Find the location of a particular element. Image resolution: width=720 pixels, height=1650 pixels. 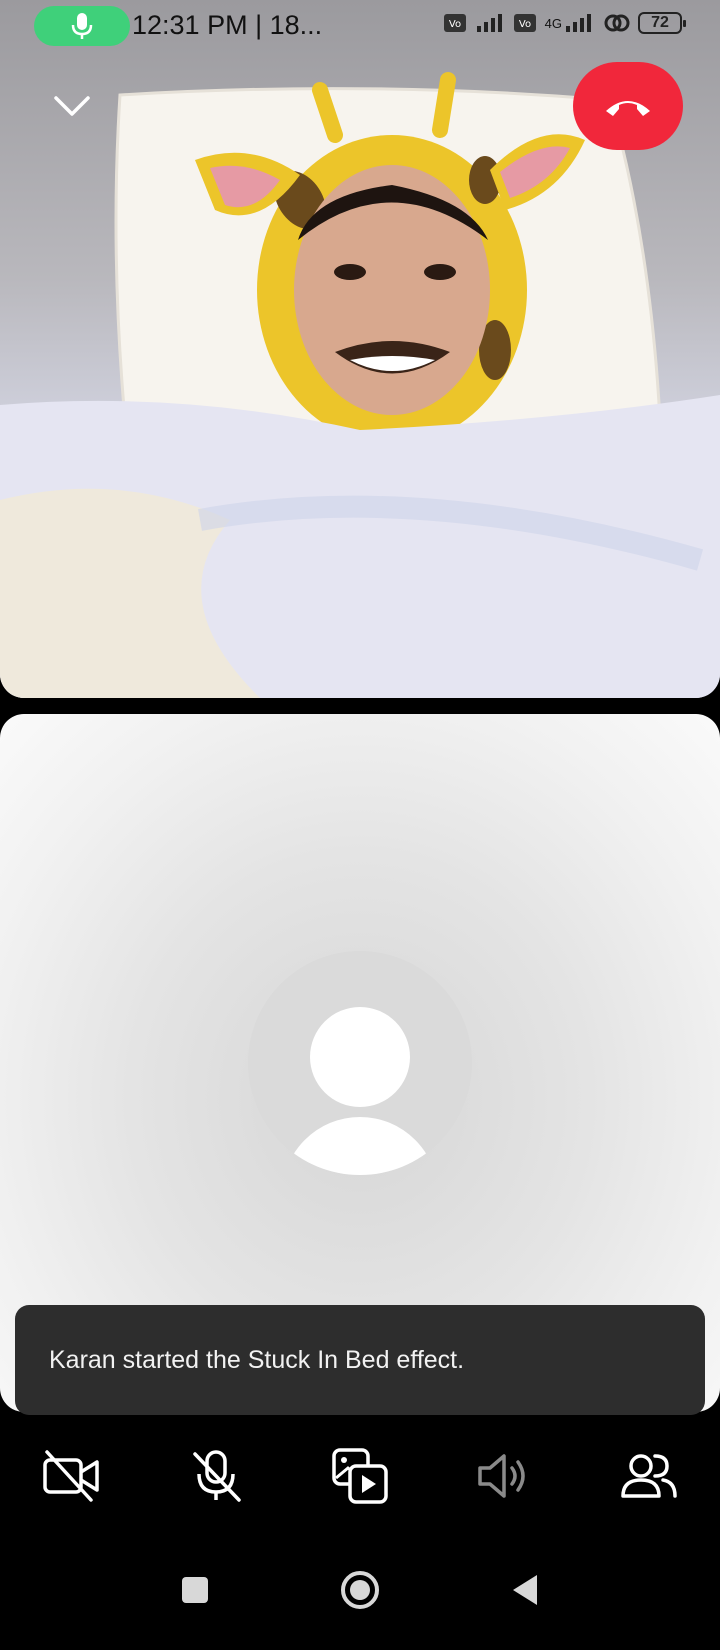

system-nav-bar is located at coordinates (360, 1605).